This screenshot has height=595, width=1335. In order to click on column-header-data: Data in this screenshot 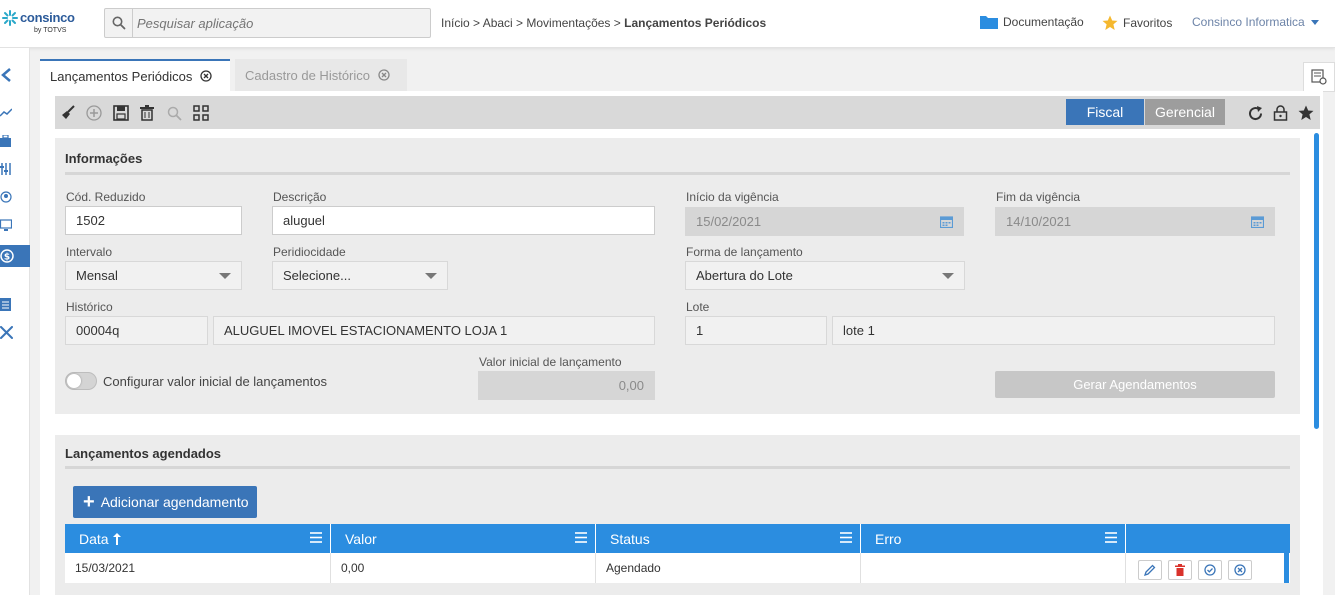, I will do `click(198, 538)`.